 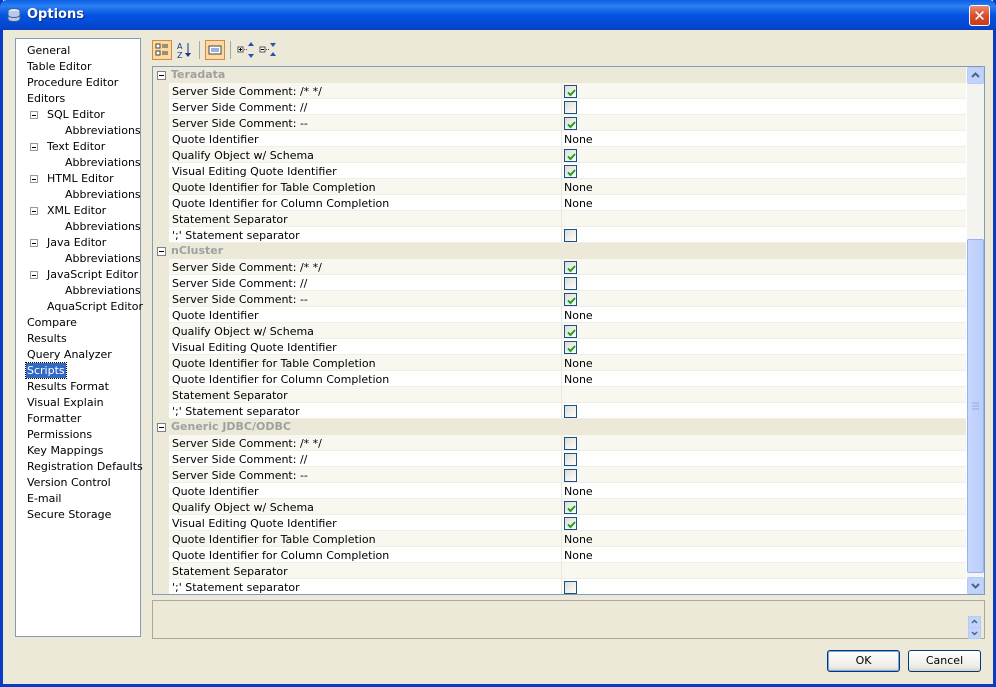 I want to click on title-bar: Options ✕, so click(x=498, y=15).